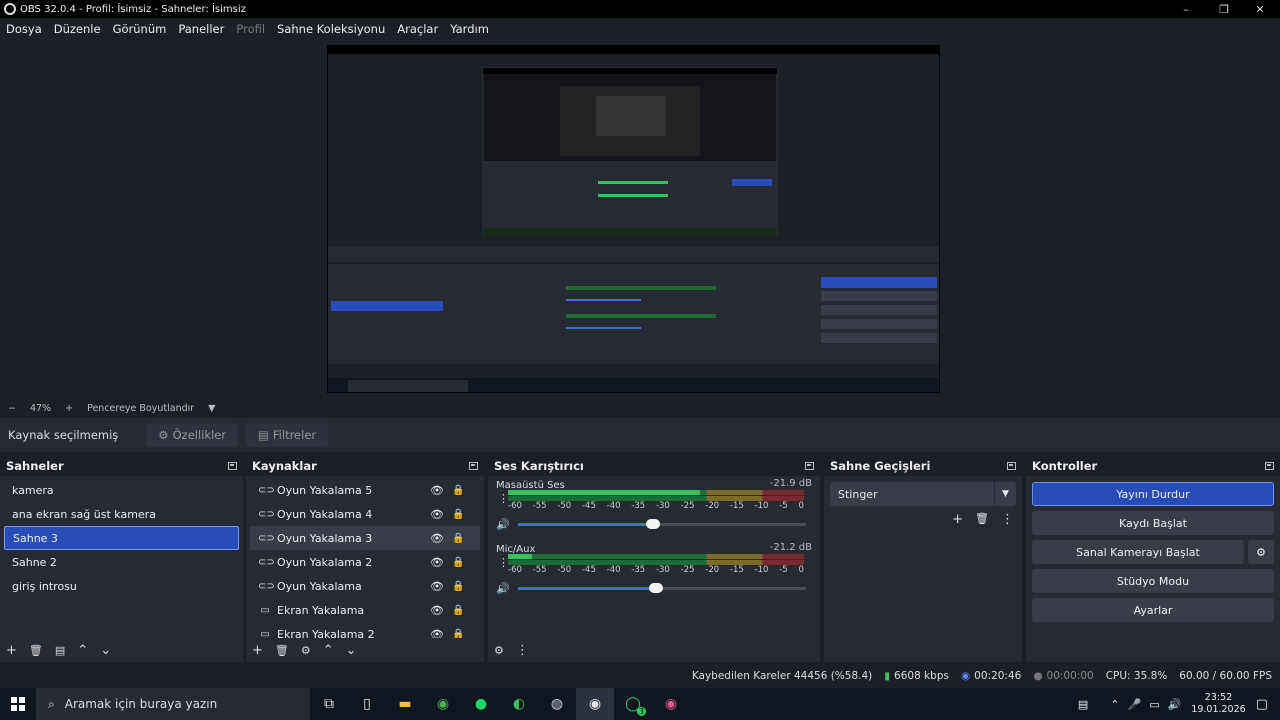  Describe the element at coordinates (121, 538) in the screenshot. I see `scene-item-selected: Sahne 3` at that location.